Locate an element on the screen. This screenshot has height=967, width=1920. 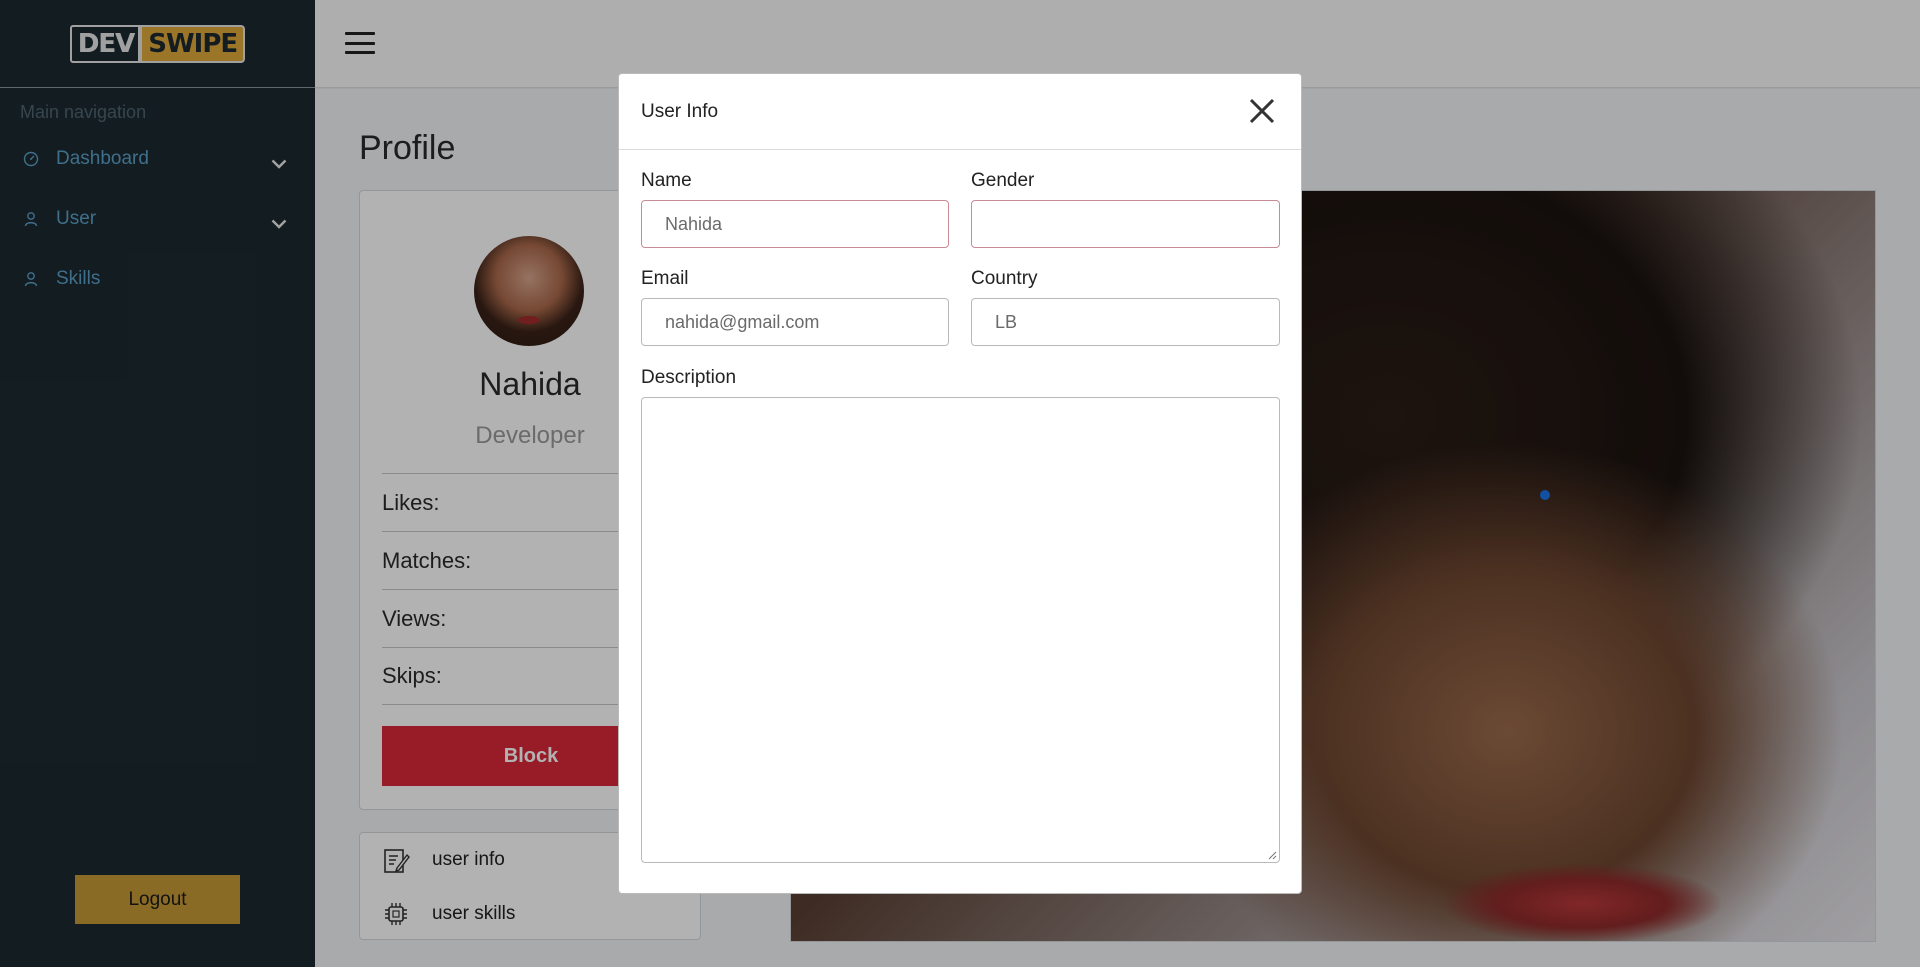
modal-header: User Info is located at coordinates (960, 112).